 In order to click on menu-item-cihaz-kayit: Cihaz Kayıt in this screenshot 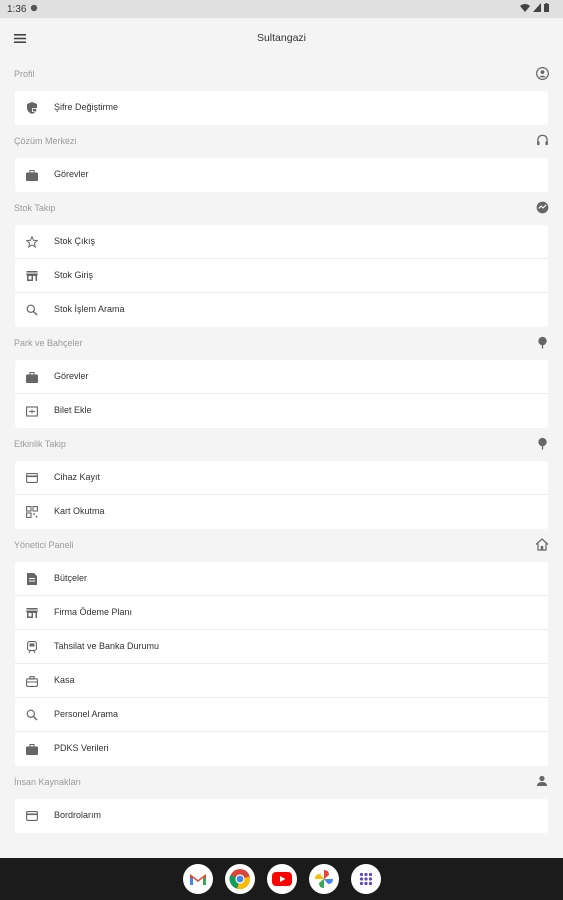, I will do `click(281, 478)`.